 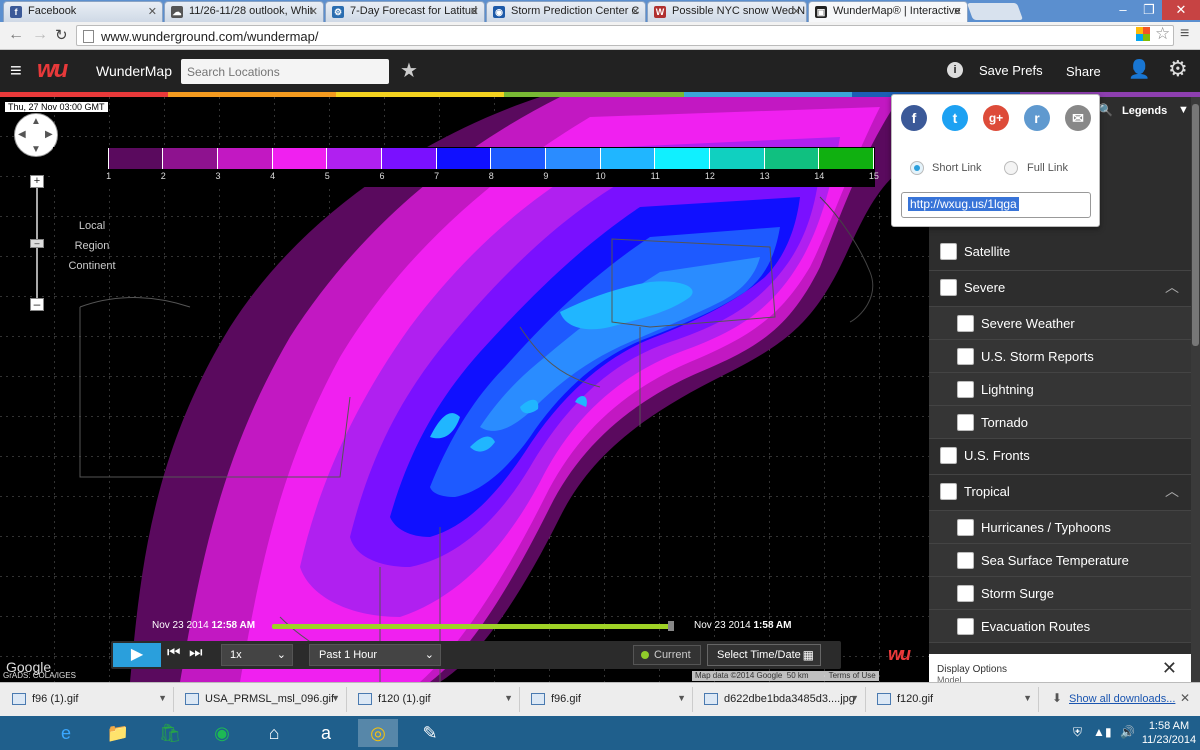 What do you see at coordinates (1099, 732) in the screenshot?
I see `tray-arrow-icon: ▲` at bounding box center [1099, 732].